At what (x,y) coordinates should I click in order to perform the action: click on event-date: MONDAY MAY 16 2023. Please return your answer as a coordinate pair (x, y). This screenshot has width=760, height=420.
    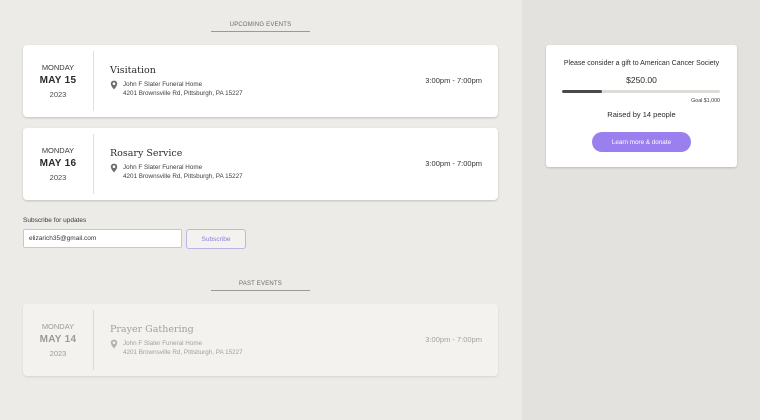
    Looking at the image, I should click on (58, 164).